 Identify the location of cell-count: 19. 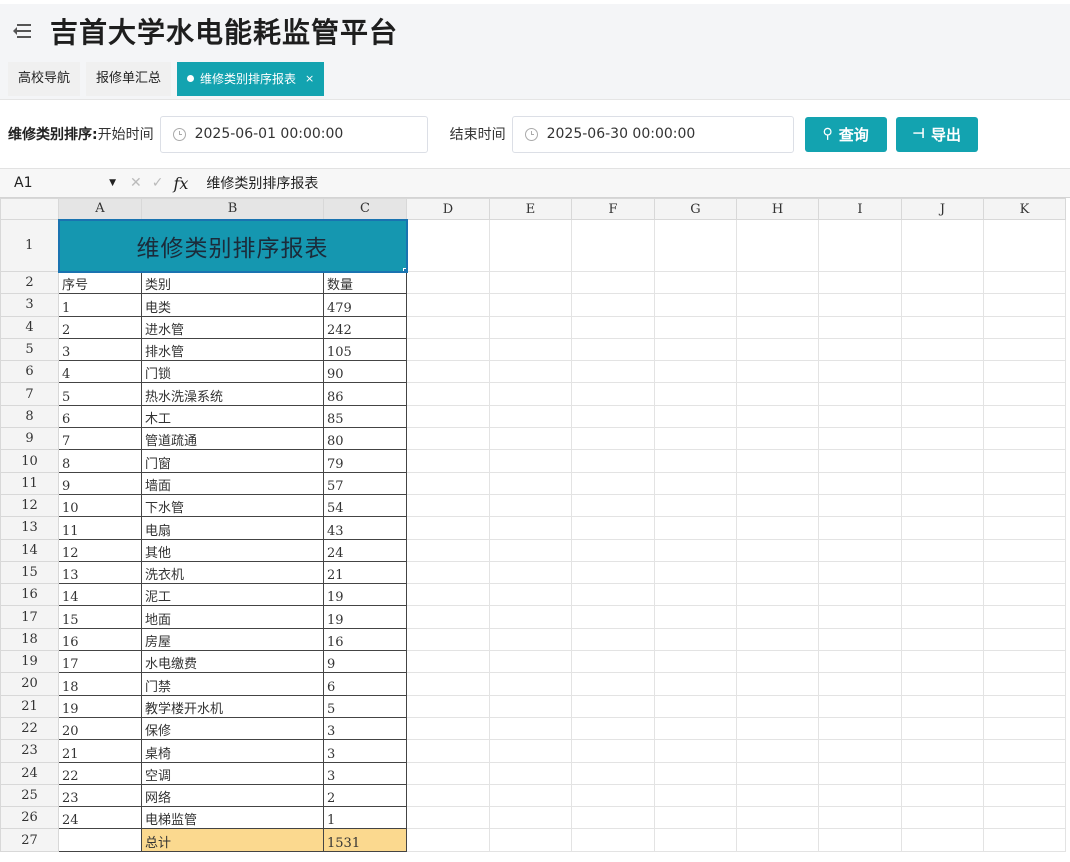
(365, 617).